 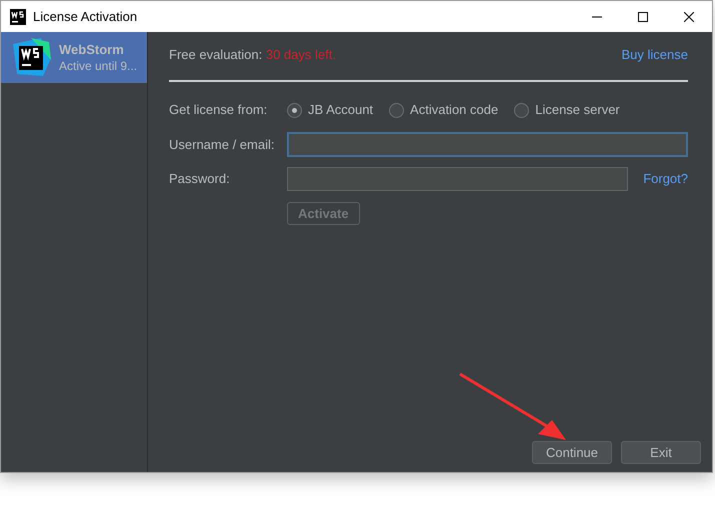 I want to click on forgot-link: Forgot?, so click(x=665, y=179).